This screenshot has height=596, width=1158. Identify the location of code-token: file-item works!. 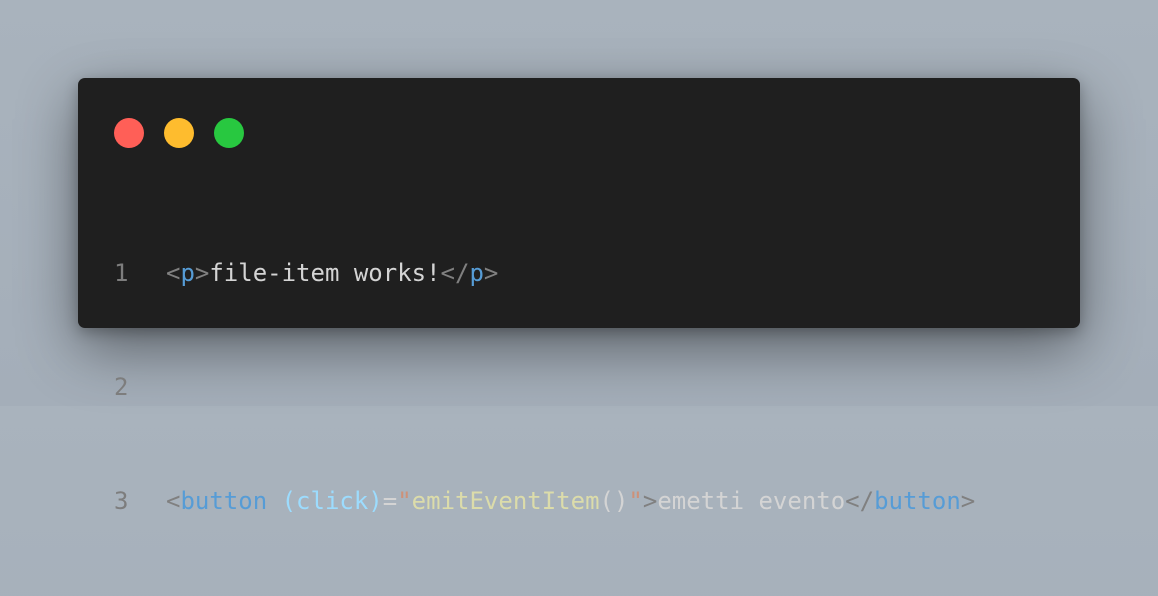
(325, 273).